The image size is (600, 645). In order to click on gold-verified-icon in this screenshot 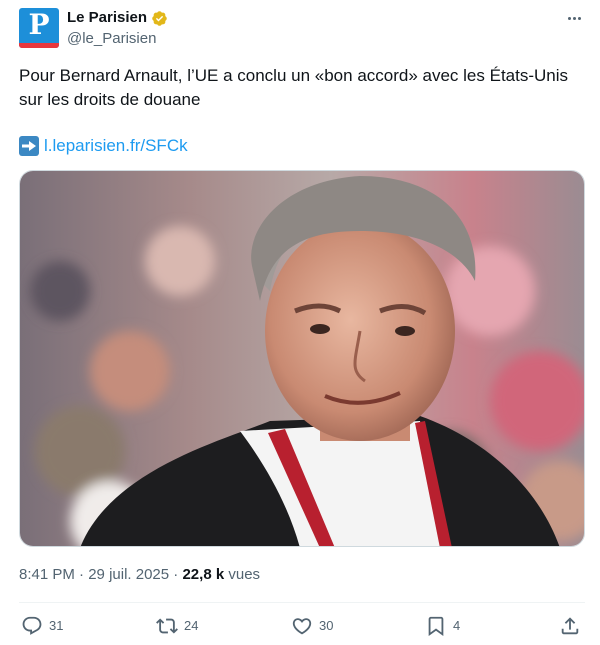, I will do `click(159, 18)`.